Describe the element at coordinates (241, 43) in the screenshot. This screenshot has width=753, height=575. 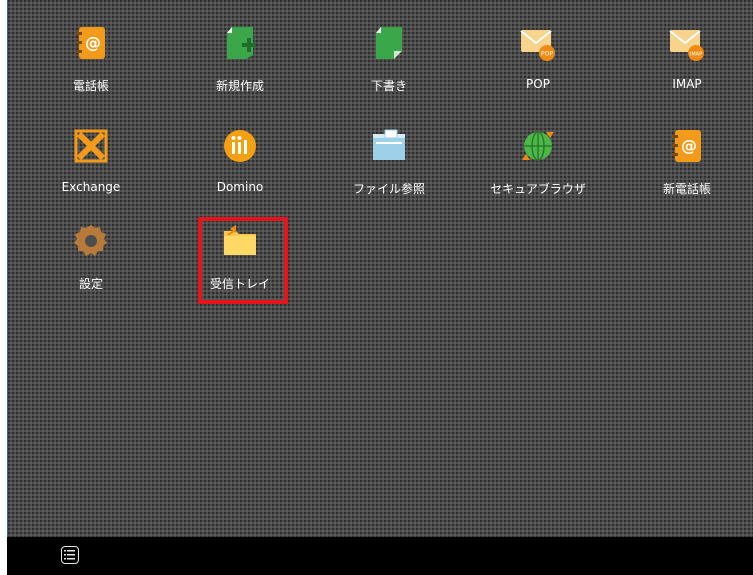
I see `new-document-icon` at that location.